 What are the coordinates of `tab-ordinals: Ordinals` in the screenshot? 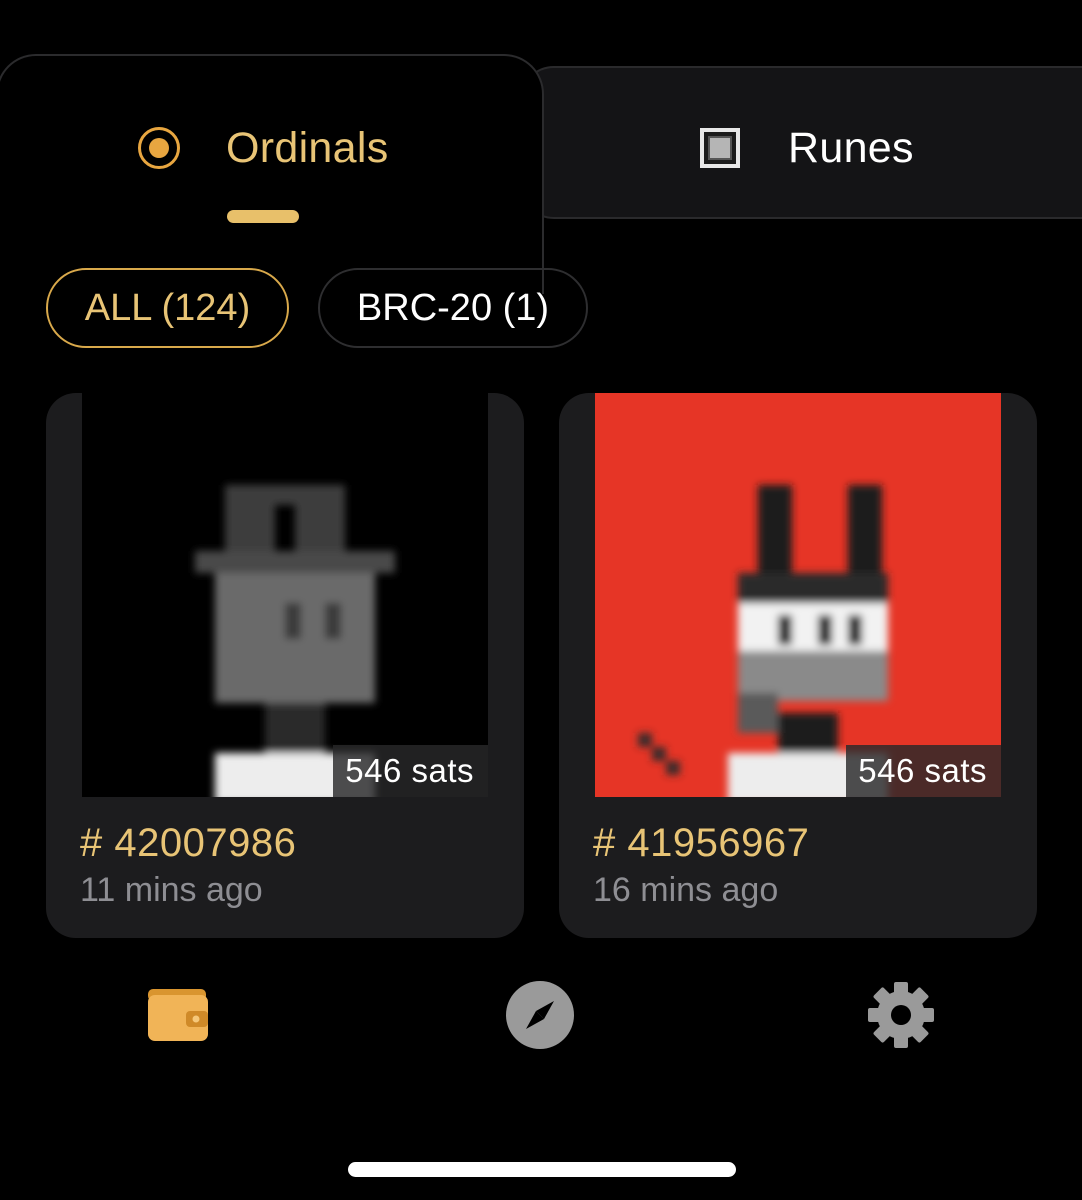 It's located at (263, 148).